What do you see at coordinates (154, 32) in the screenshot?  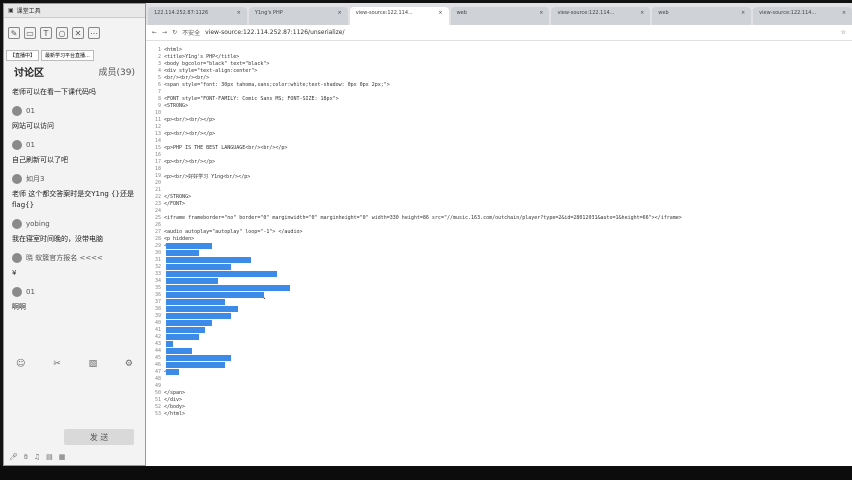 I see `back-icon: ←` at bounding box center [154, 32].